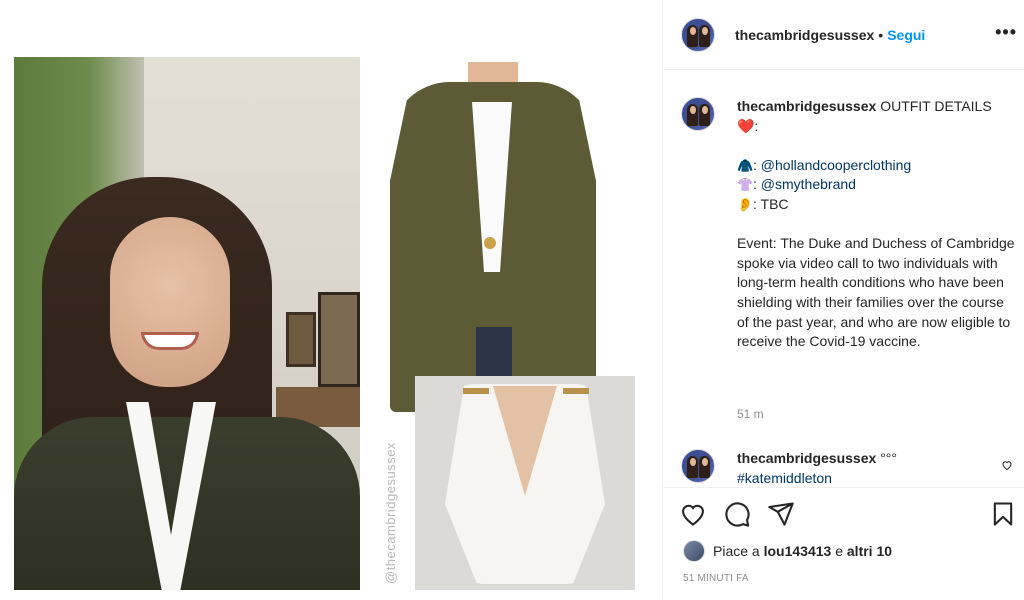 The width and height of the screenshot is (1024, 600). I want to click on bookmark-icon, so click(1004, 515).